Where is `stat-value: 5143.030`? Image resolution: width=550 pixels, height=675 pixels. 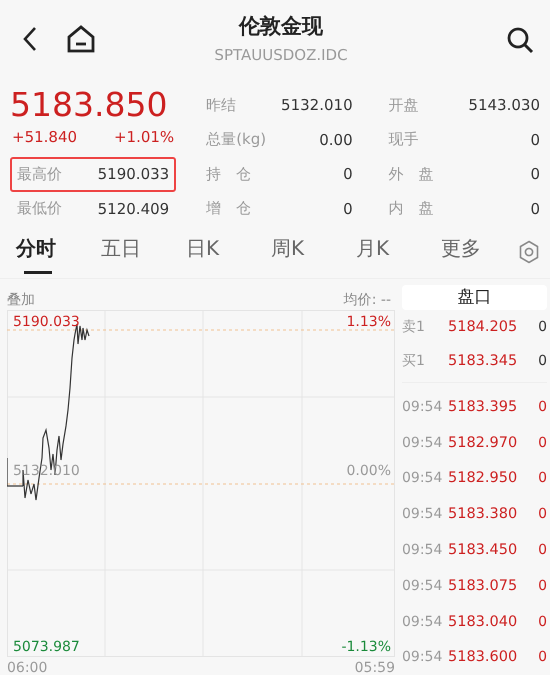 stat-value: 5143.030 is located at coordinates (504, 105).